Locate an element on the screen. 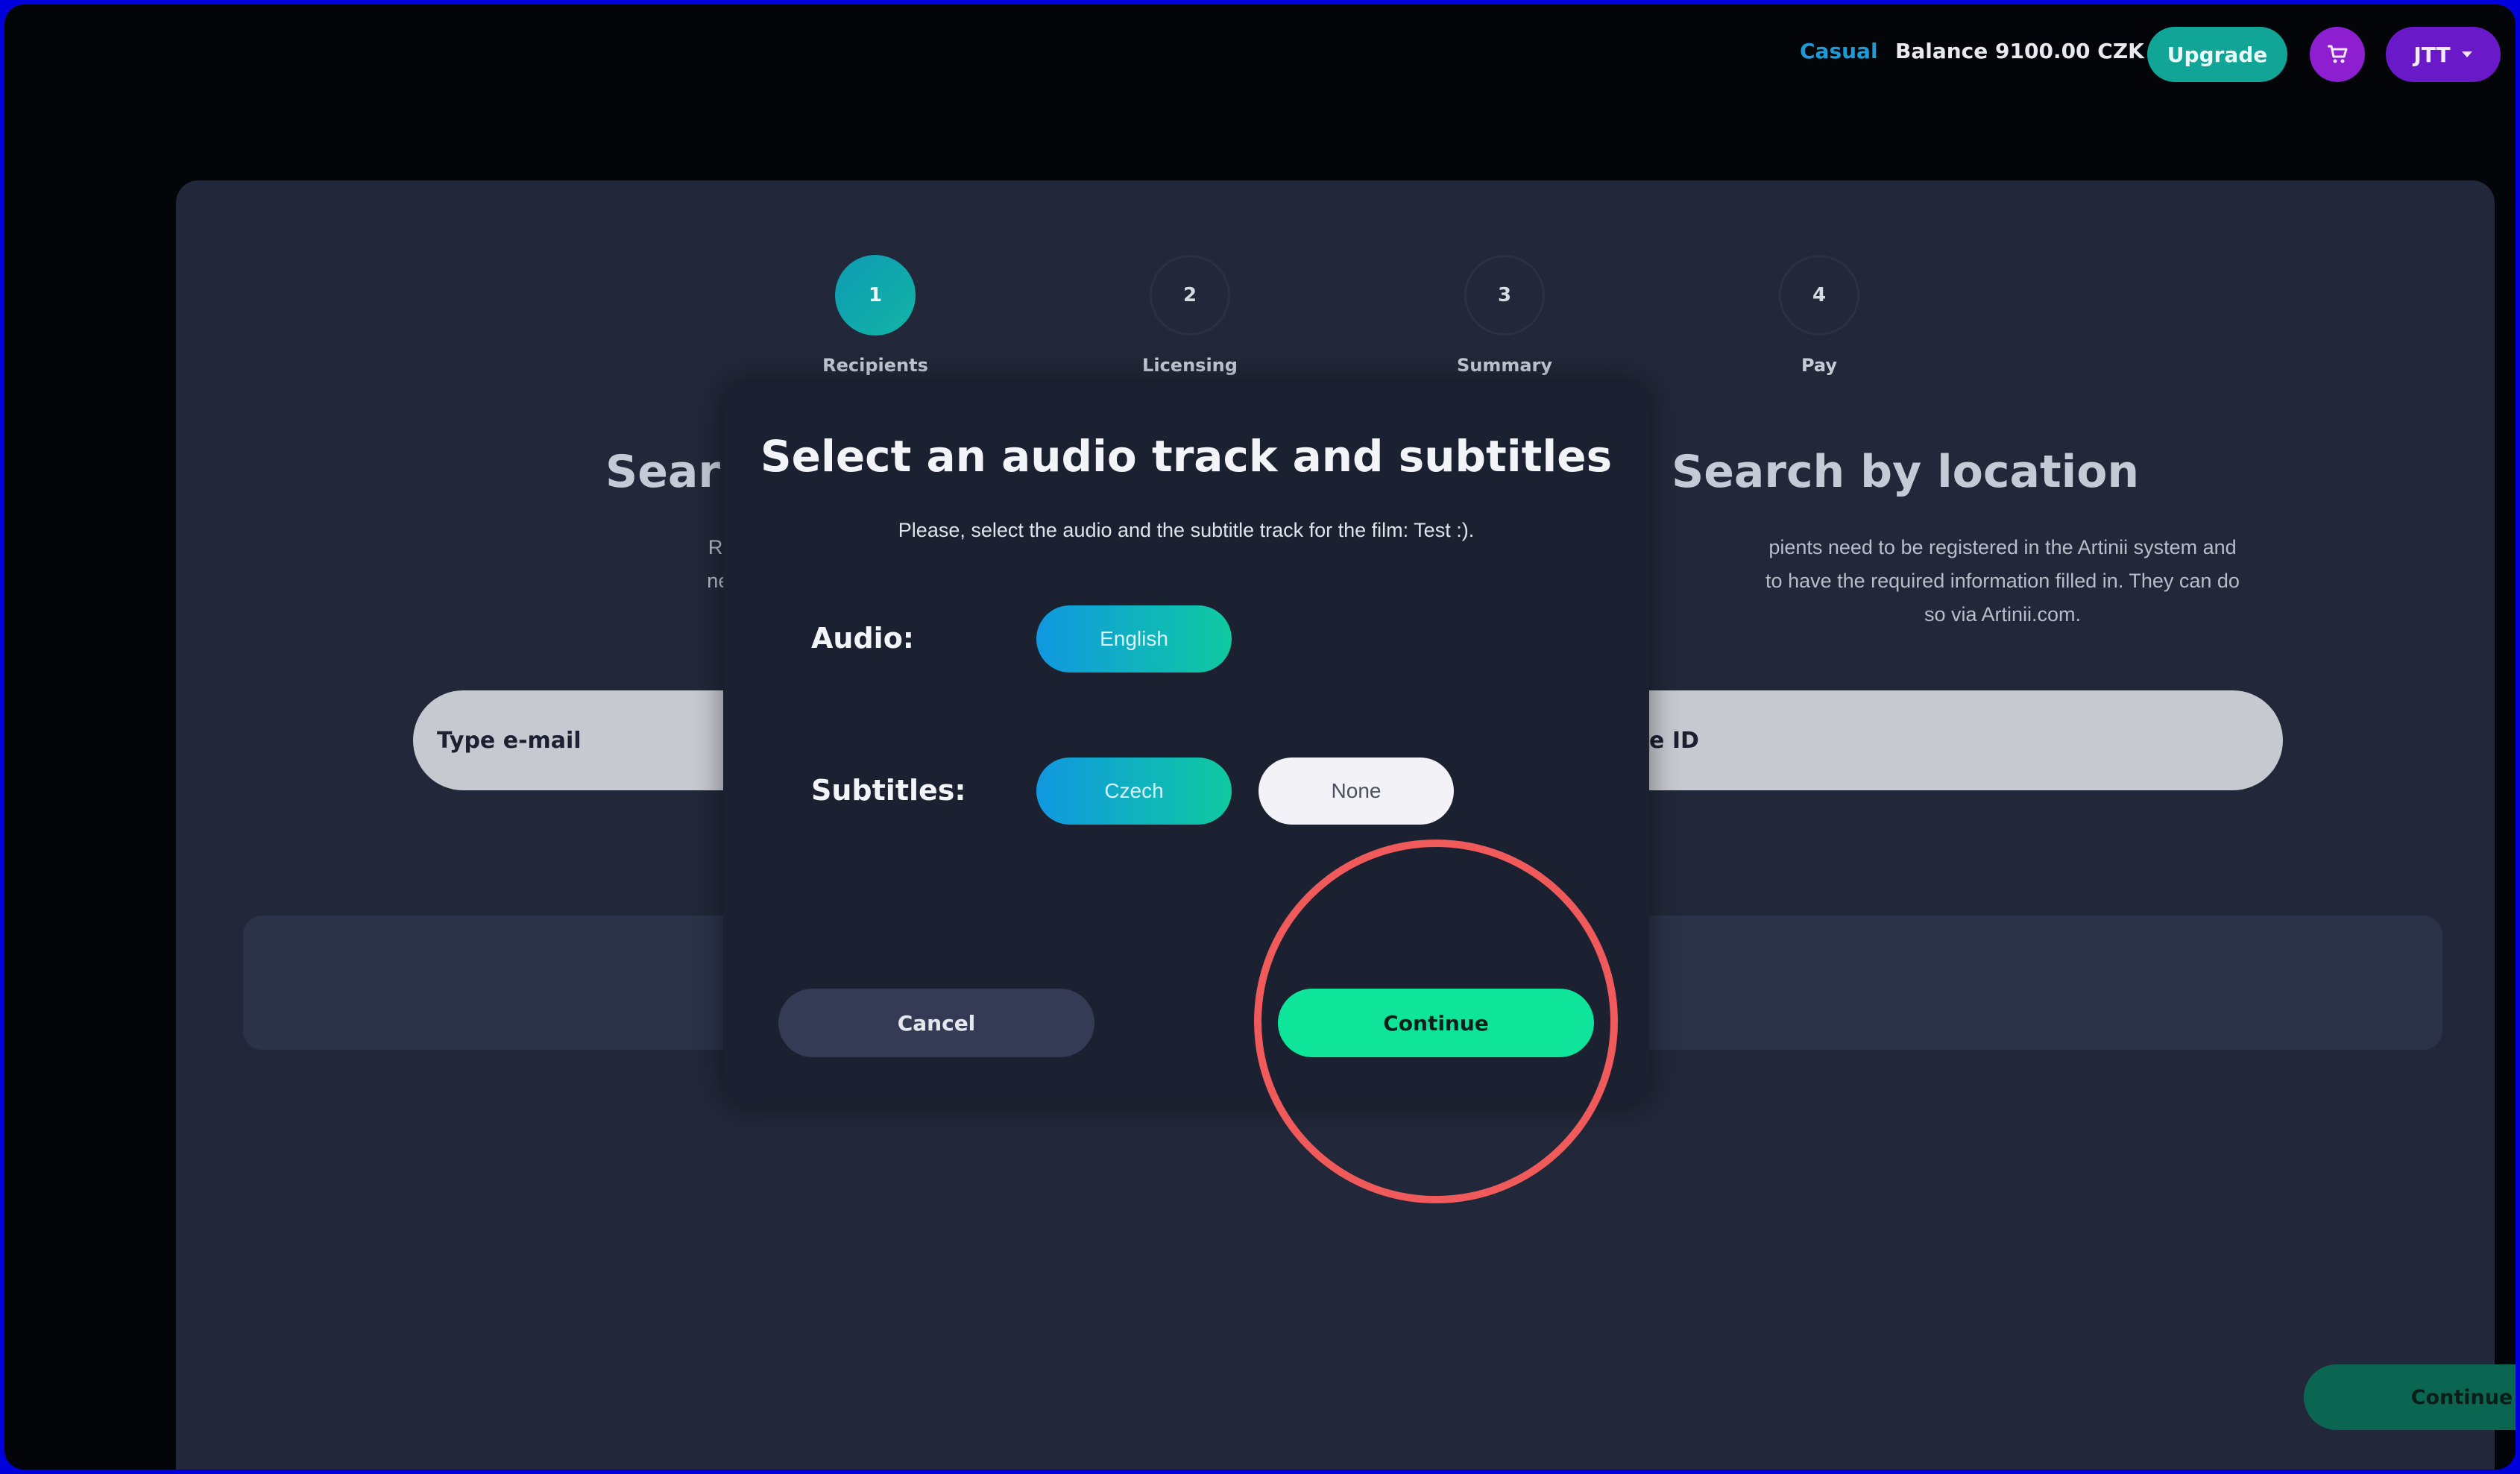 Image resolution: width=2520 pixels, height=1474 pixels. continue-button: Continue is located at coordinates (1436, 1023).